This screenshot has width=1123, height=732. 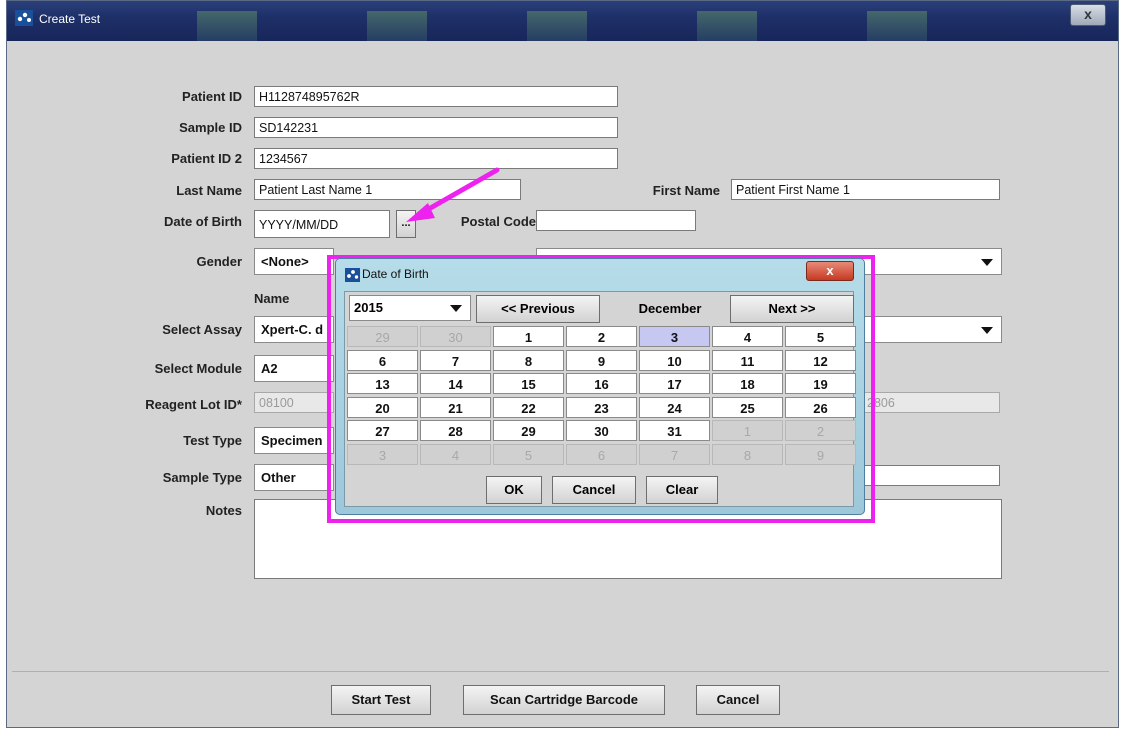 What do you see at coordinates (682, 490) in the screenshot?
I see `clear-button: Clear` at bounding box center [682, 490].